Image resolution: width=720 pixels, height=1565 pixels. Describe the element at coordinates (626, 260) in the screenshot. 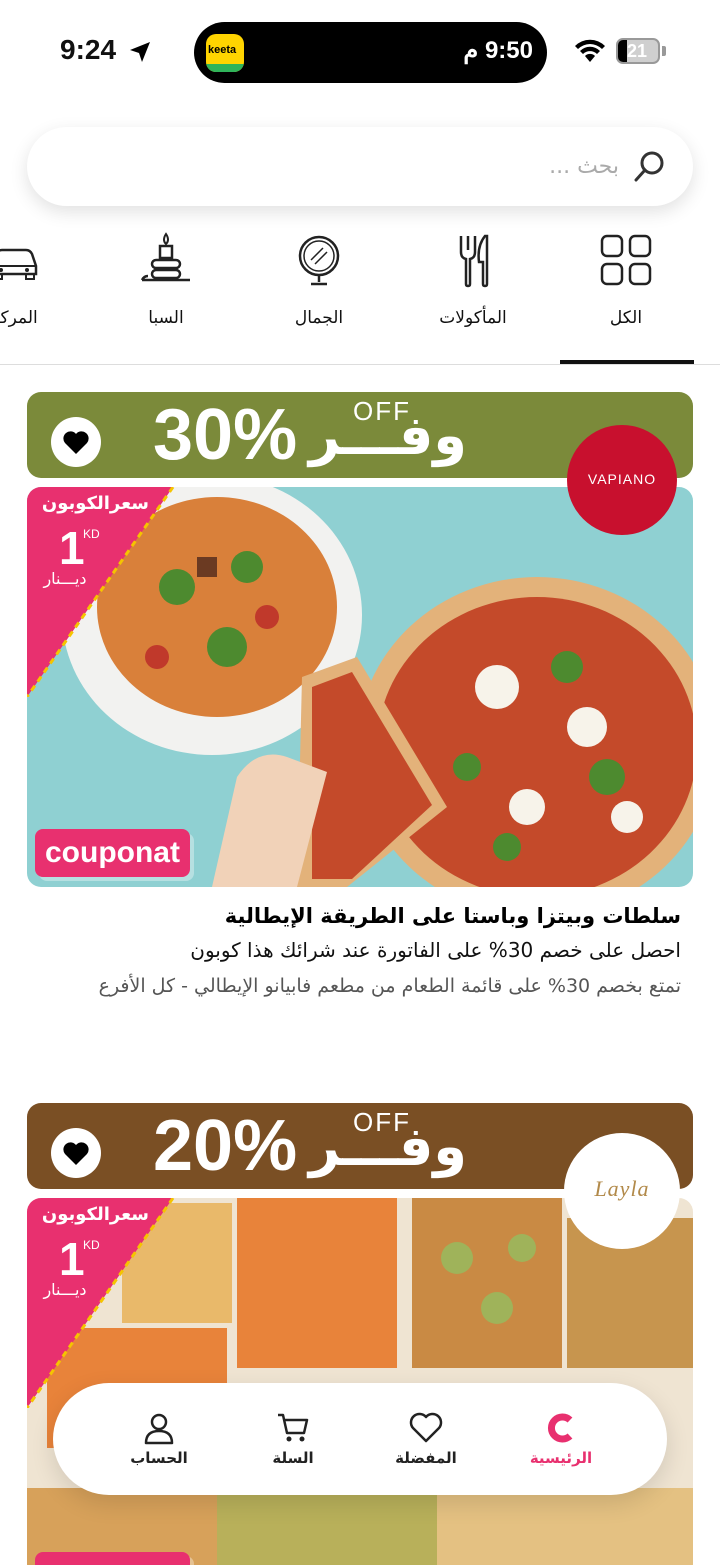

I see `grid-icon` at that location.